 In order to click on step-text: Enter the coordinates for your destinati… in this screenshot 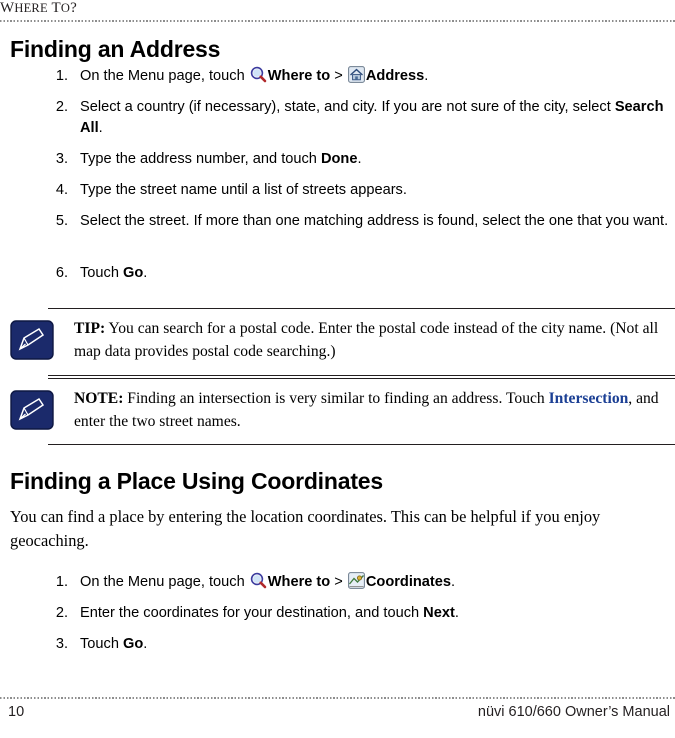, I will do `click(269, 613)`.